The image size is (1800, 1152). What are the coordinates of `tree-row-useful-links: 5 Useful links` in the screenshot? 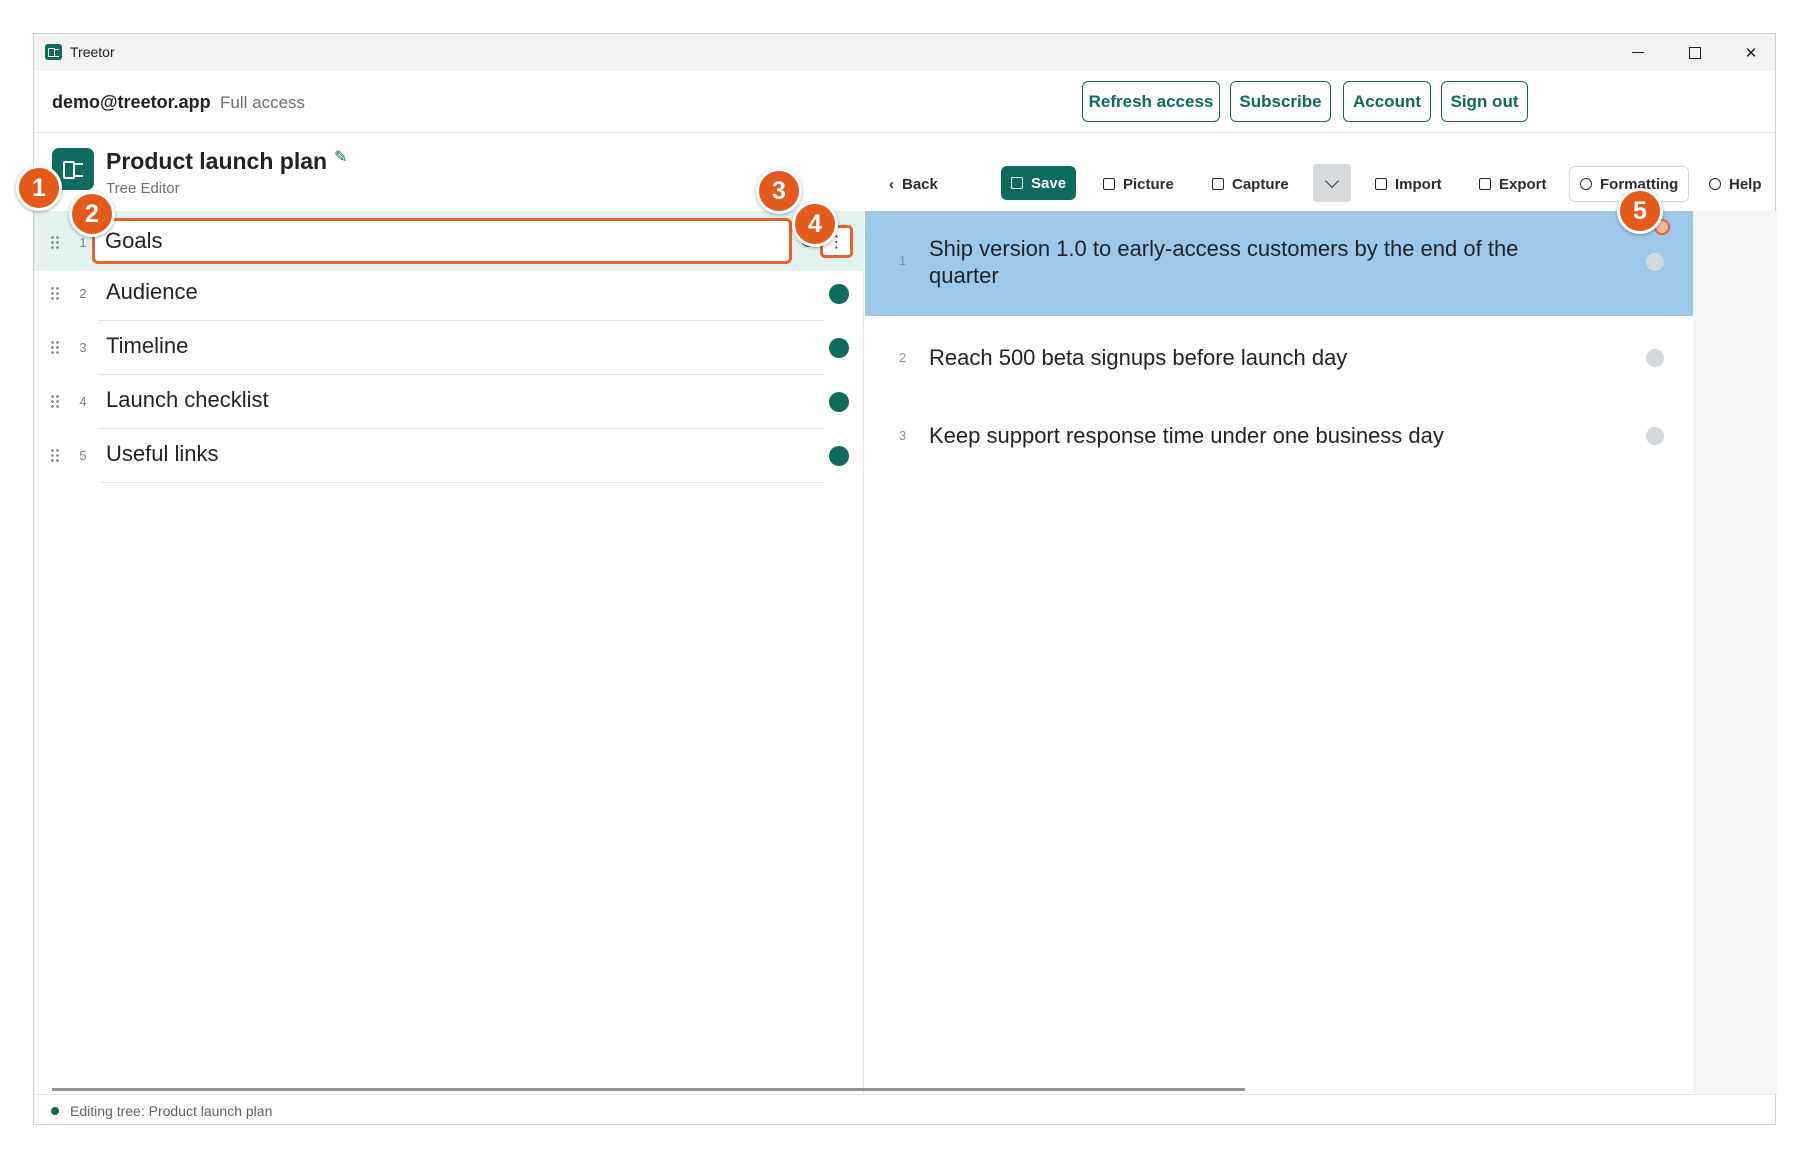 It's located at (449, 456).